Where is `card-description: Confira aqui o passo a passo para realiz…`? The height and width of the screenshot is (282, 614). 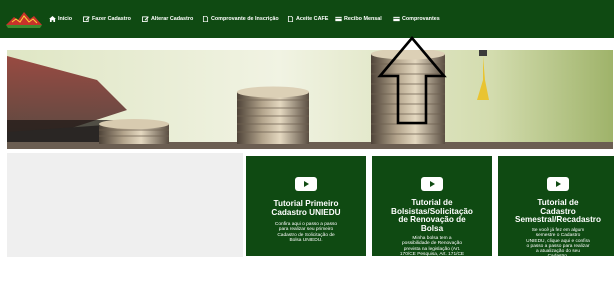 card-description: Confira aqui o passo a passo para realiz… is located at coordinates (306, 232).